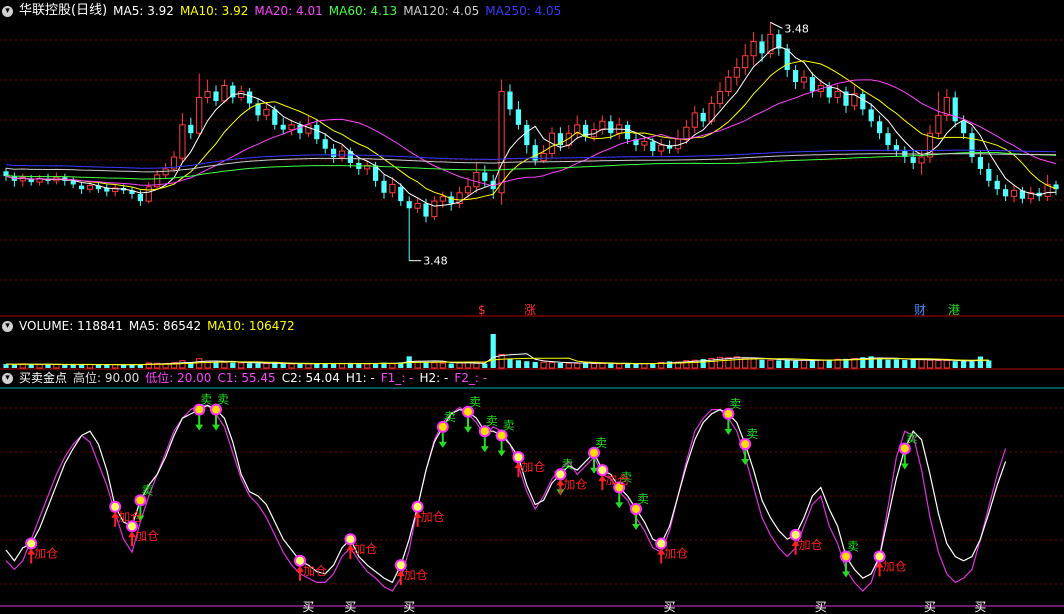  I want to click on event-marker-finance: 财, so click(920, 310).